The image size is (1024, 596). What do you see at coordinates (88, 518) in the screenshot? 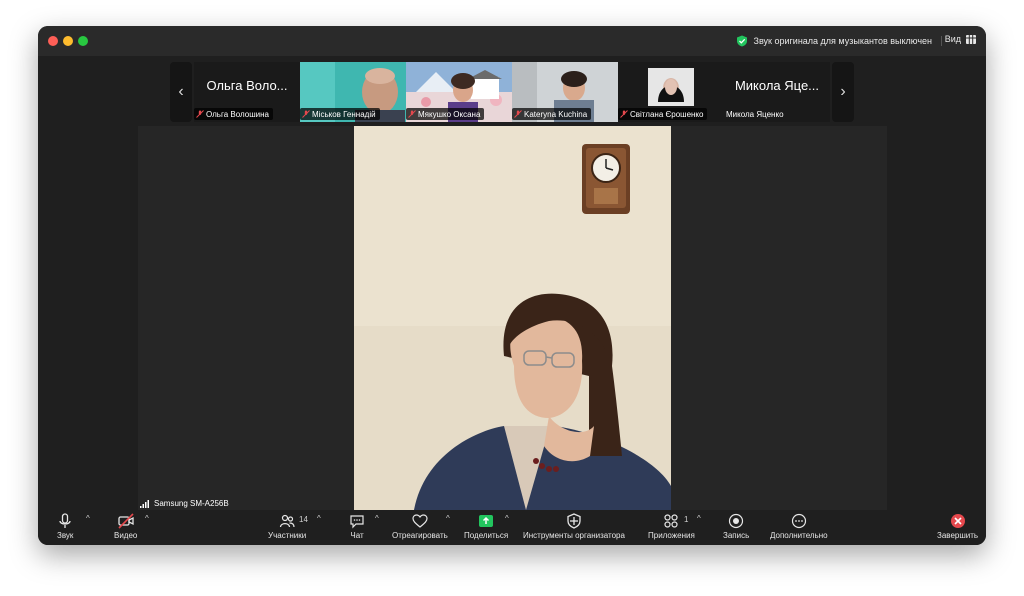
I see `audio-options-caret: ^` at bounding box center [88, 518].